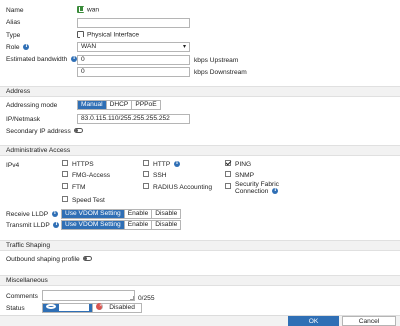 The image size is (400, 326). Describe the element at coordinates (13, 22) in the screenshot. I see `alias-label: Alias` at that location.